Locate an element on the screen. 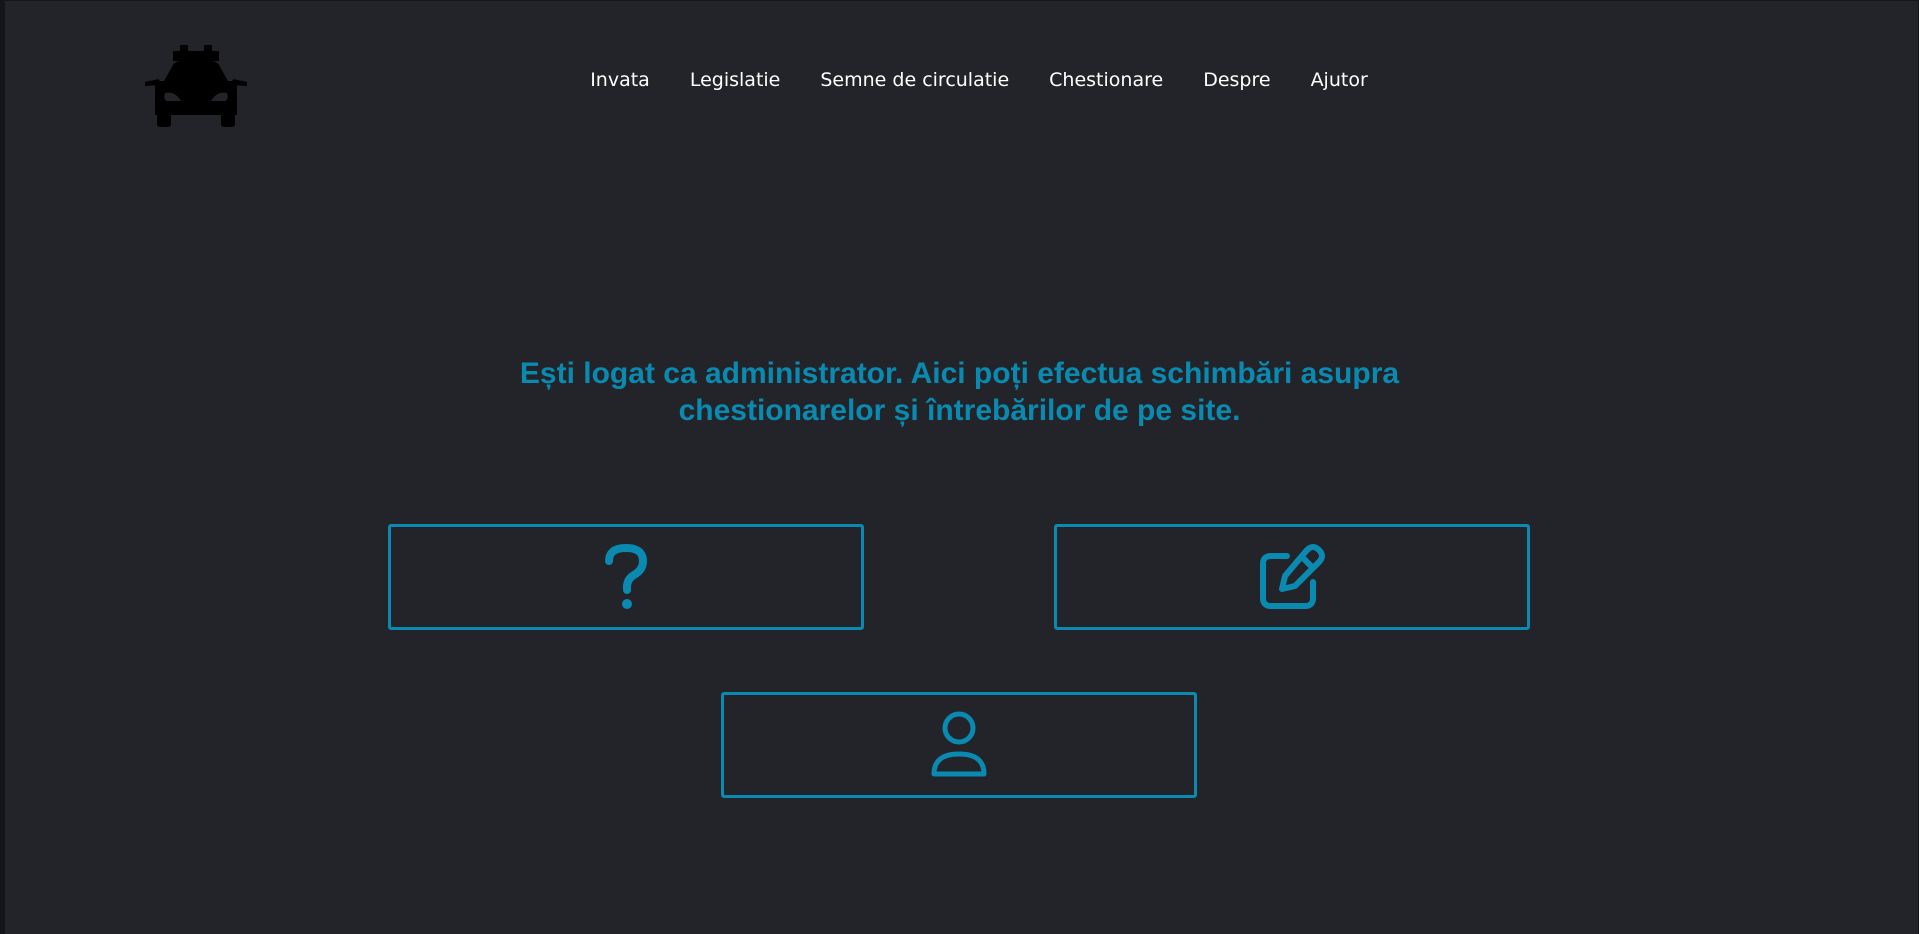 The height and width of the screenshot is (934, 1919). manage-questions-button is located at coordinates (626, 577).